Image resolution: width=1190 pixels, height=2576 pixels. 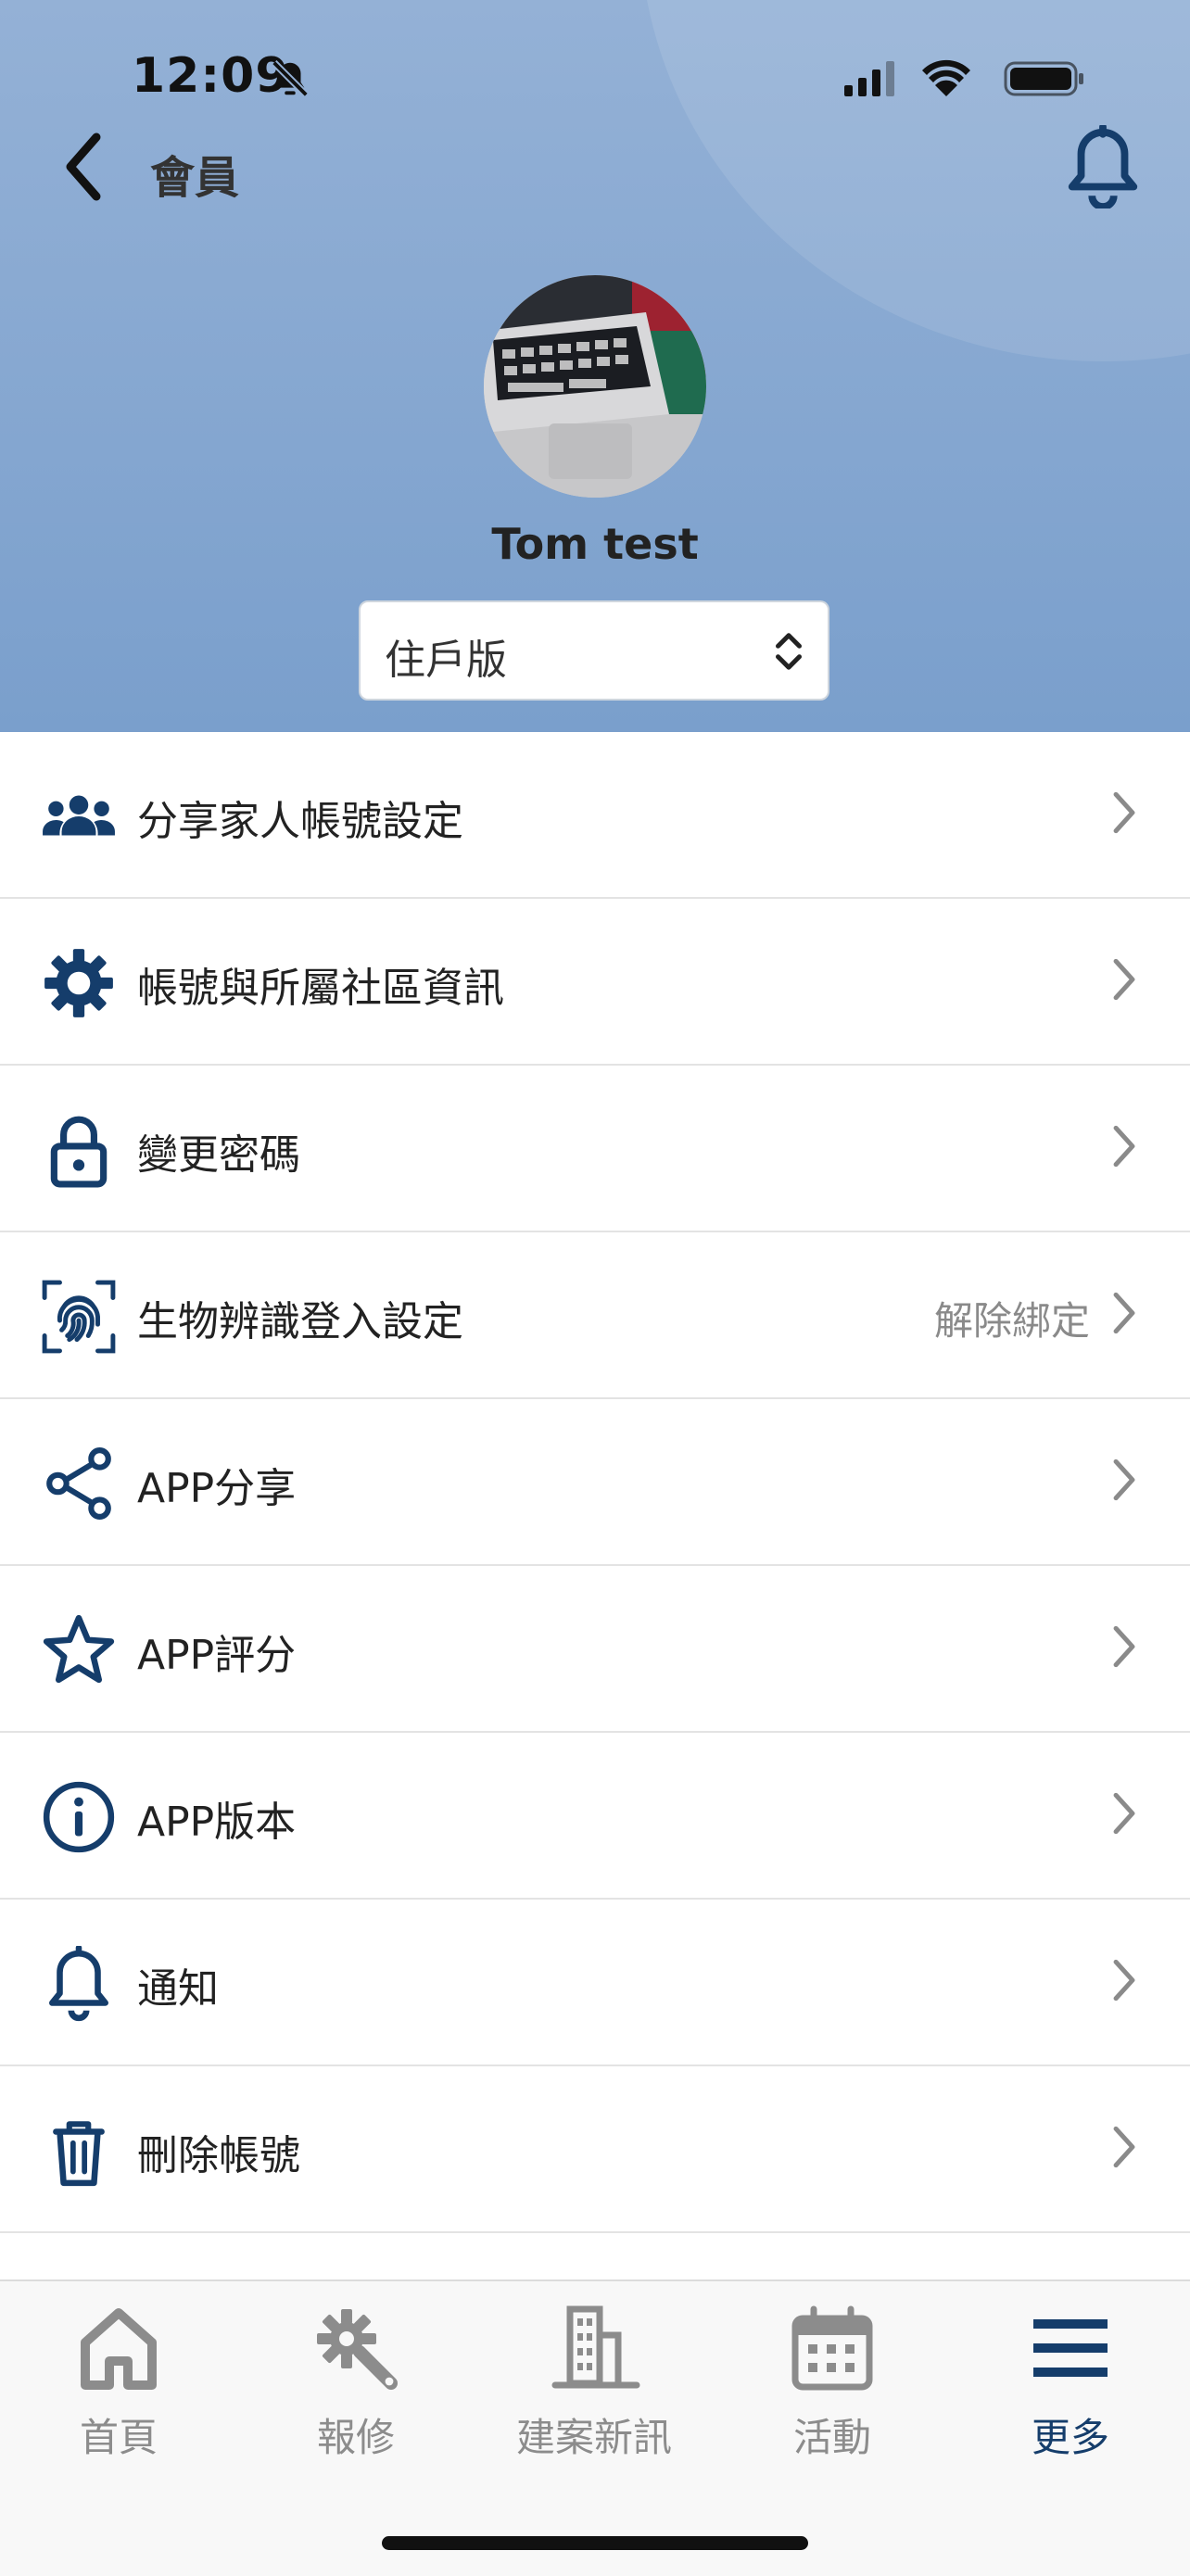 What do you see at coordinates (595, 2347) in the screenshot?
I see `building-icon` at bounding box center [595, 2347].